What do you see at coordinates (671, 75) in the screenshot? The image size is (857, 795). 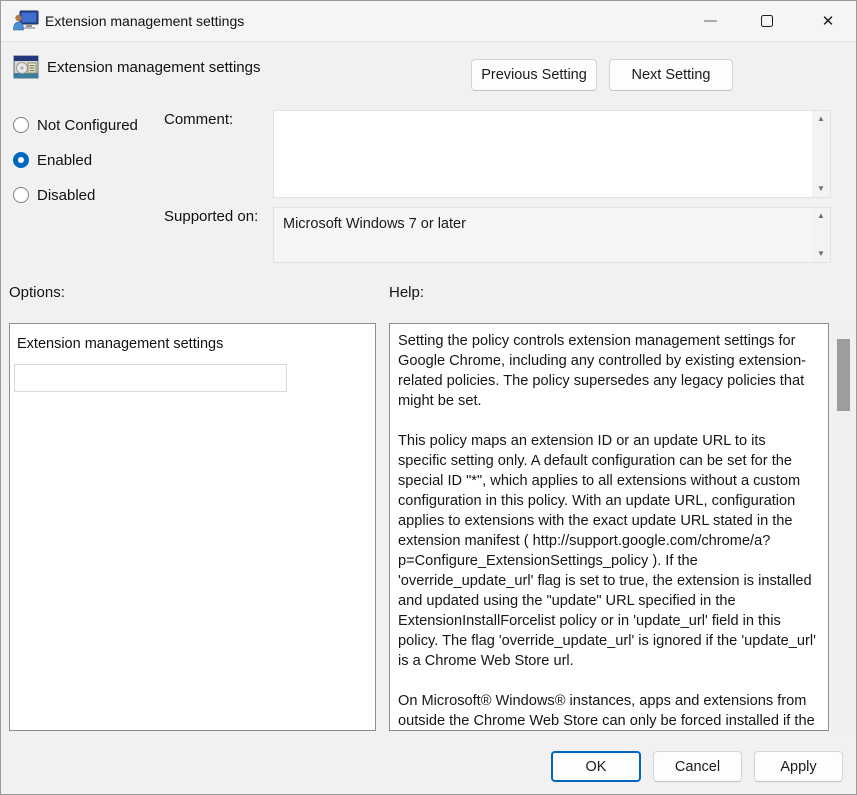 I see `next-setting-button: Next Setting` at bounding box center [671, 75].